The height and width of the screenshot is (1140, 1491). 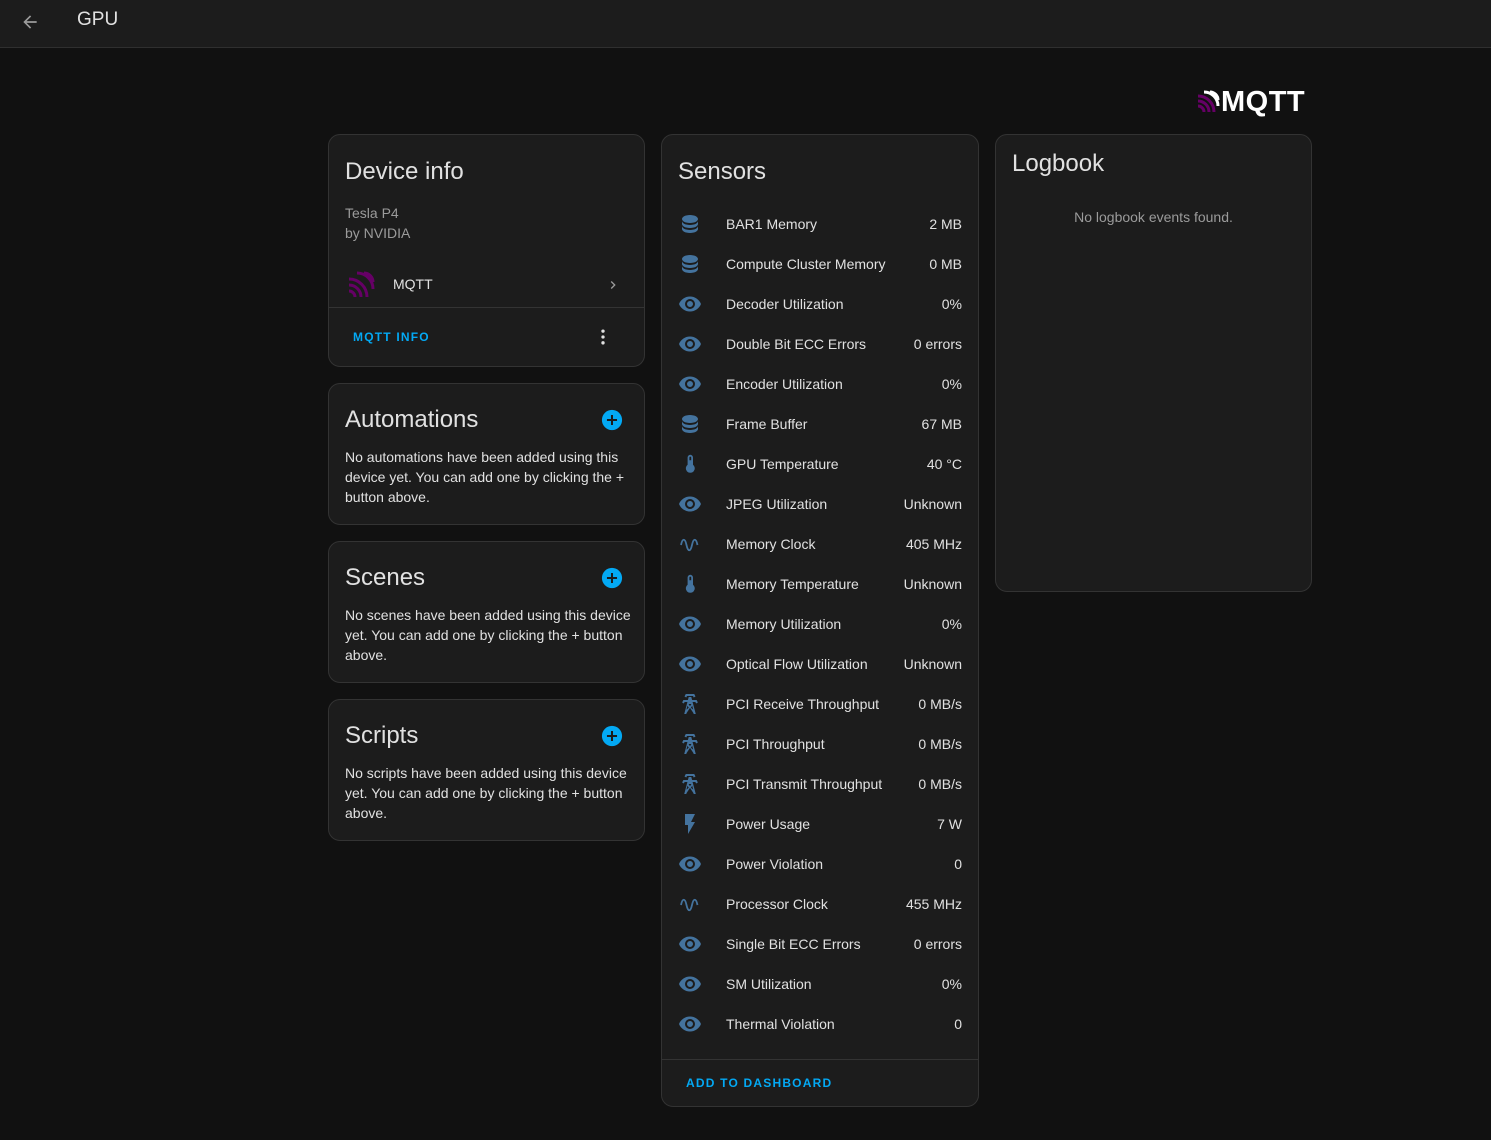 I want to click on sensor-row: Power Usage 7 W, so click(x=820, y=824).